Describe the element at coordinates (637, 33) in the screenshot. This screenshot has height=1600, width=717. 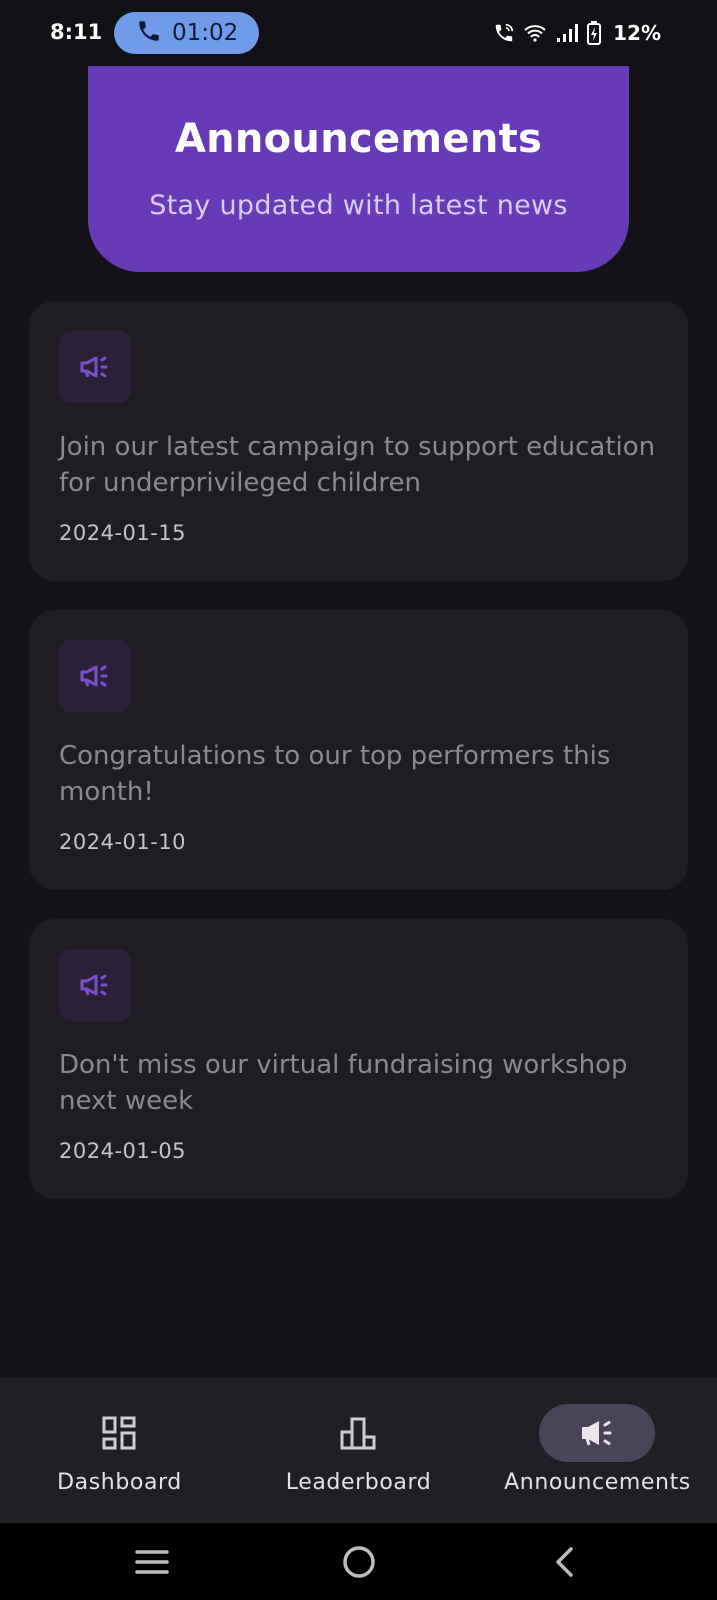
I see `battery-percent: 12%` at that location.